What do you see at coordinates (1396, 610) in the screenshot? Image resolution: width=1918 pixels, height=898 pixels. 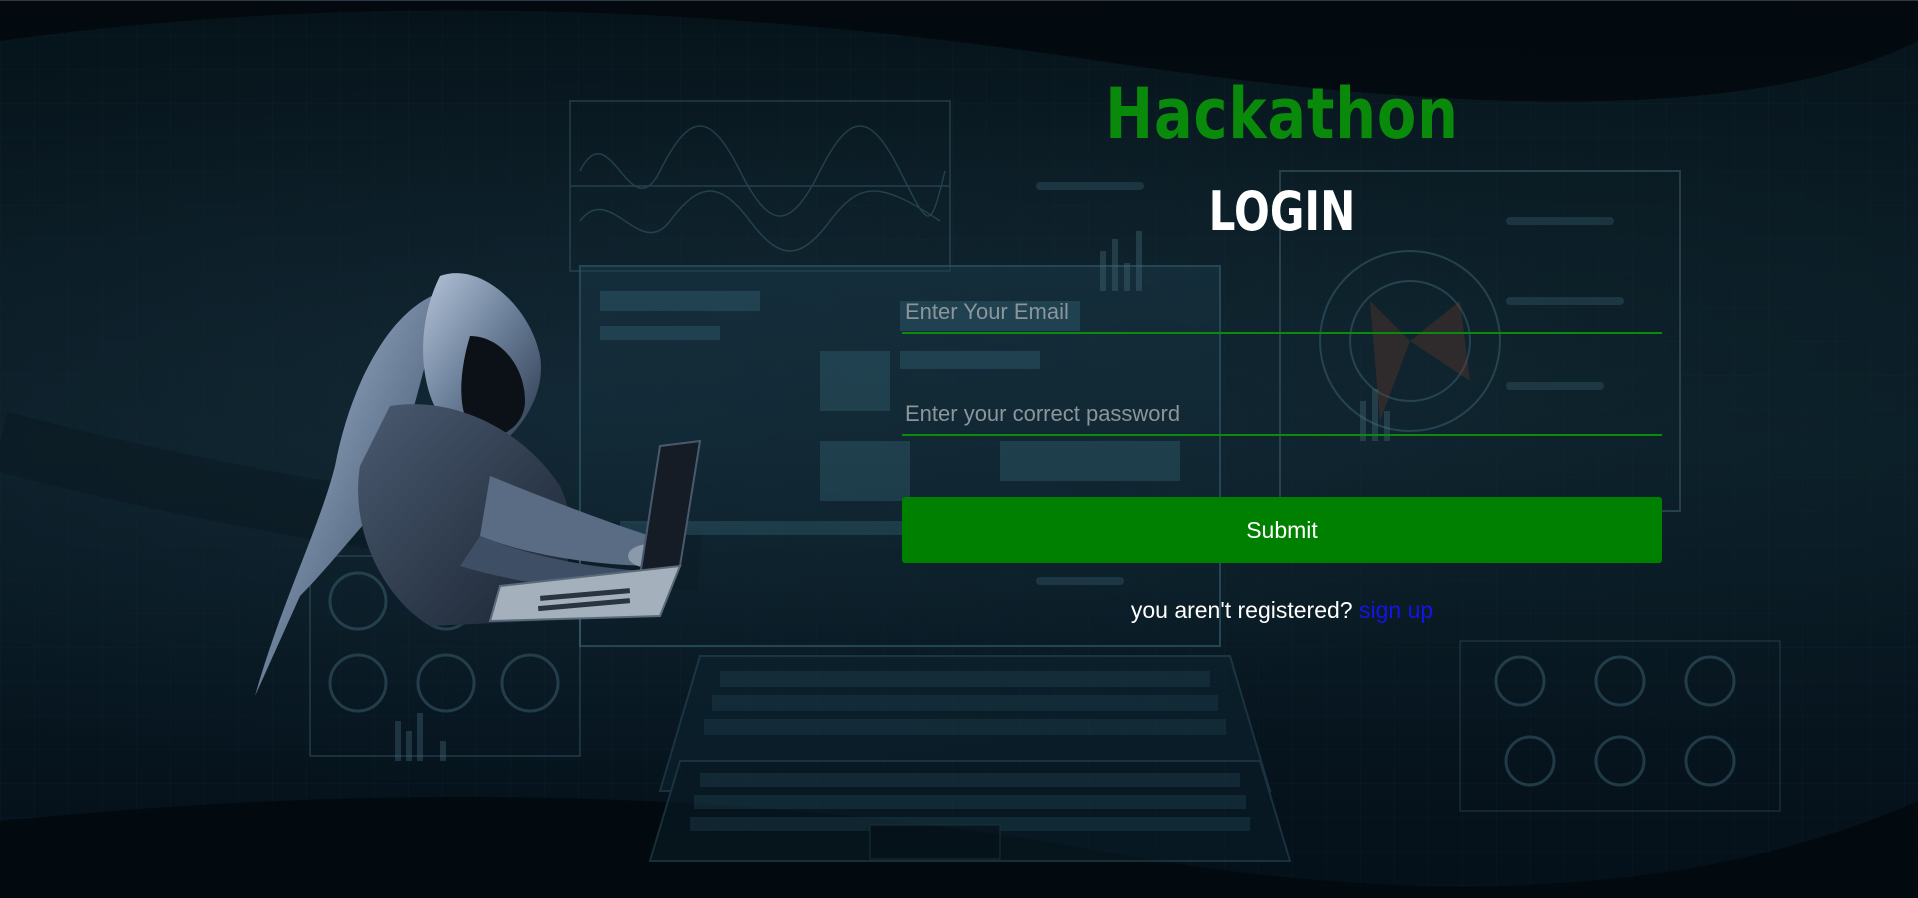 I see `sign-up-link: sign up` at bounding box center [1396, 610].